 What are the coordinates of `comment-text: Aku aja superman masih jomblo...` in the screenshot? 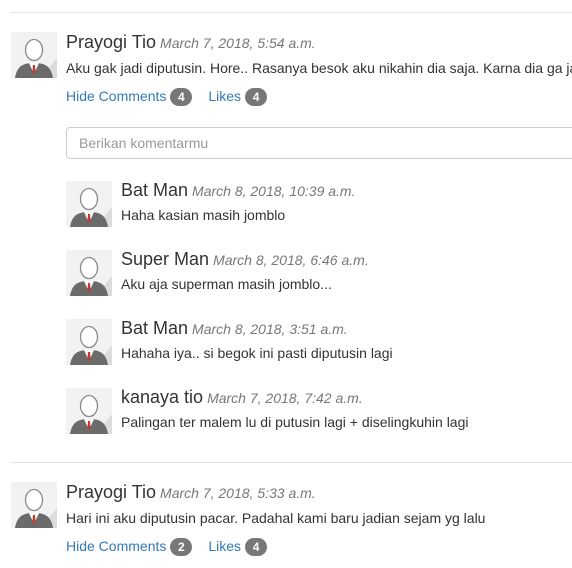 It's located at (226, 284).